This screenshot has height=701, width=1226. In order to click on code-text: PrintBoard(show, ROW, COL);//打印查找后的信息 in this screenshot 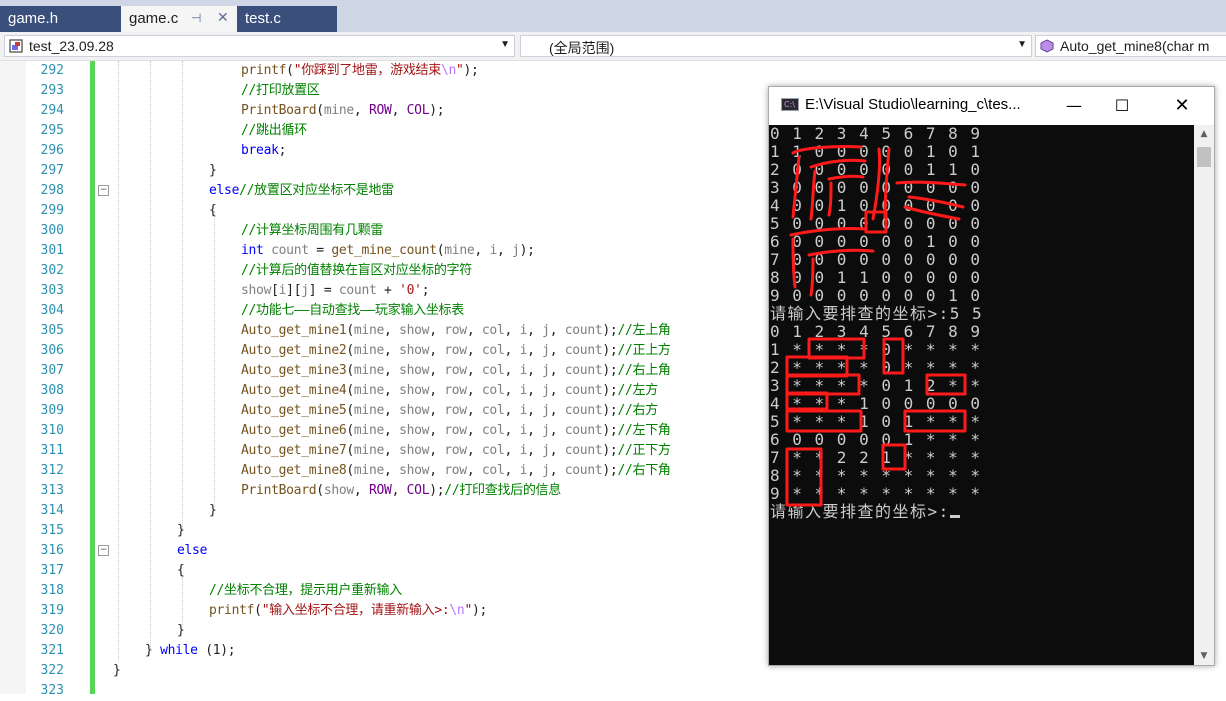, I will do `click(401, 491)`.